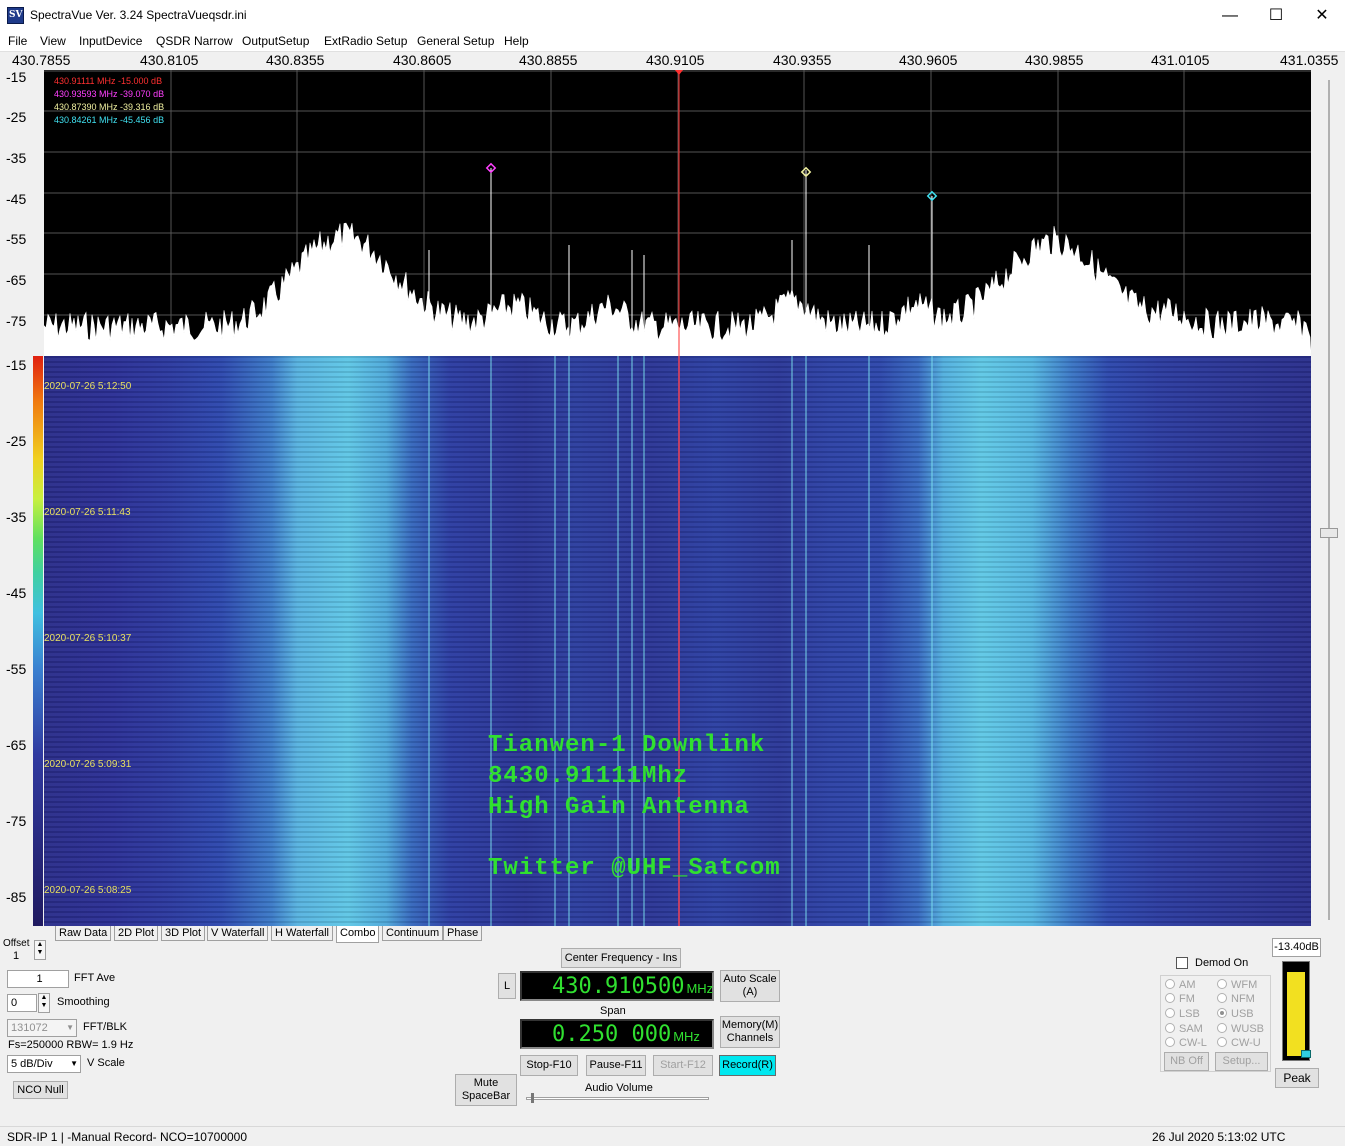  What do you see at coordinates (358, 934) in the screenshot?
I see `tab-combo: Combo` at bounding box center [358, 934].